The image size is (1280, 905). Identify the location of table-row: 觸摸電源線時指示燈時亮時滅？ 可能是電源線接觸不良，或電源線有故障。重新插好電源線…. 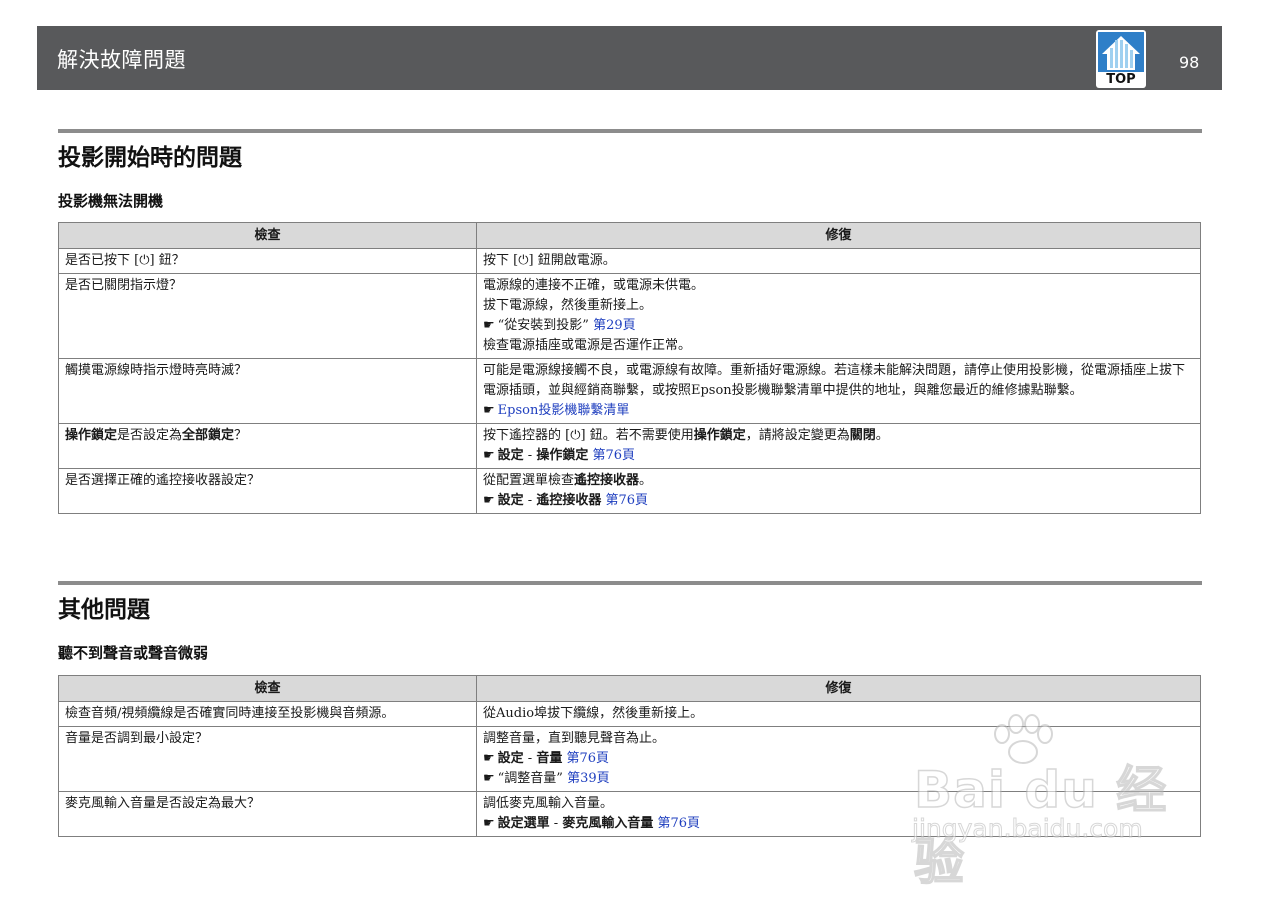
(629, 391).